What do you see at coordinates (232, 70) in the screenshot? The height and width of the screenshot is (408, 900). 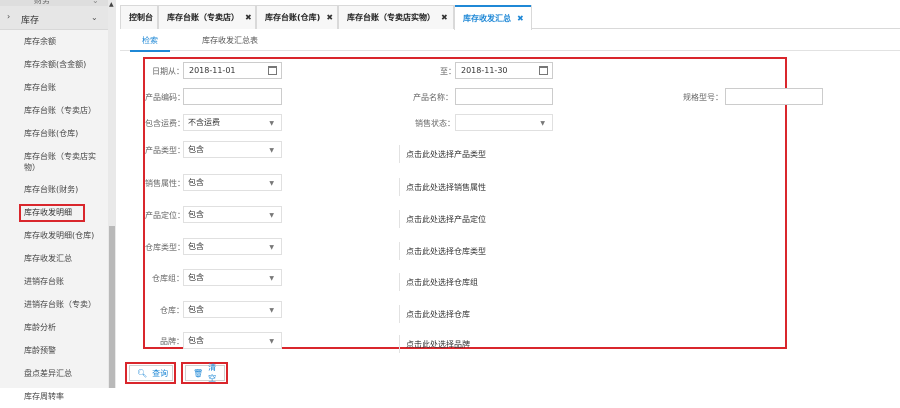 I see `date-from-input: 2018-11-01` at bounding box center [232, 70].